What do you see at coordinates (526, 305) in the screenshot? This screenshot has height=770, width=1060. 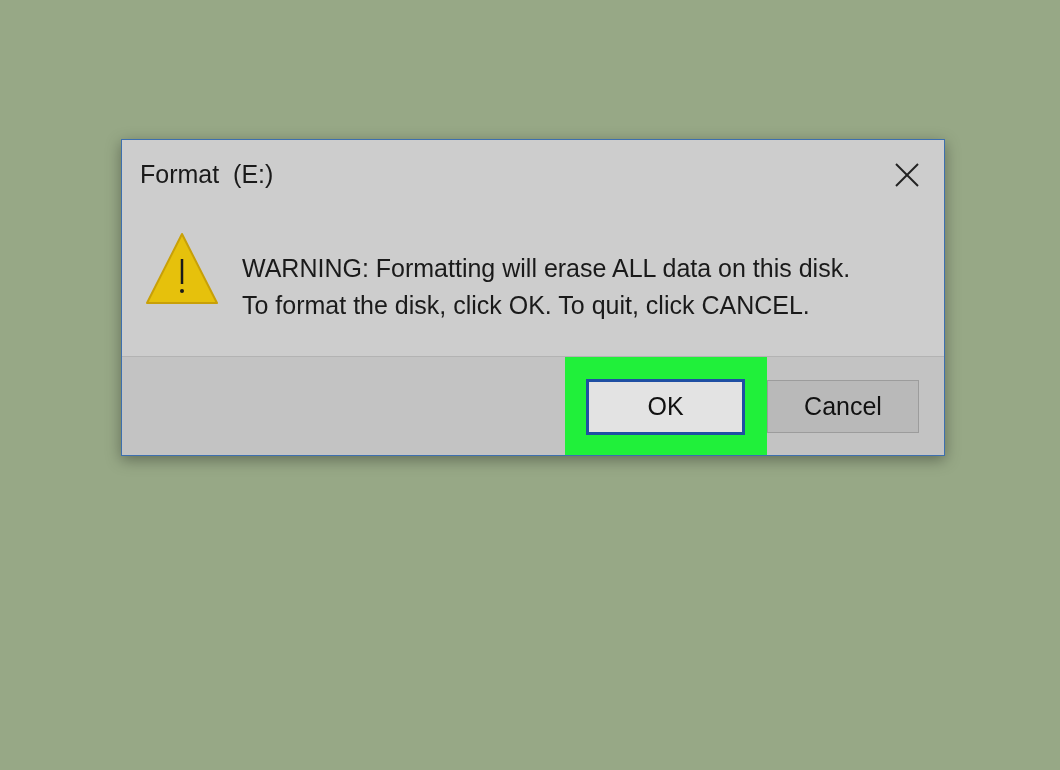 I see `message-text: To format the disk, click OK. To quit, click CANCEL.` at bounding box center [526, 305].